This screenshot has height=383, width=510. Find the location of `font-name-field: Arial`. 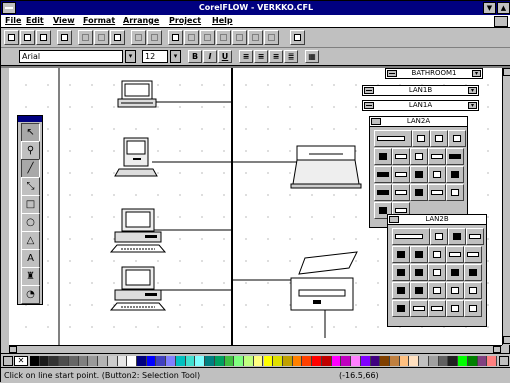

font-name-field: Arial is located at coordinates (71, 56).